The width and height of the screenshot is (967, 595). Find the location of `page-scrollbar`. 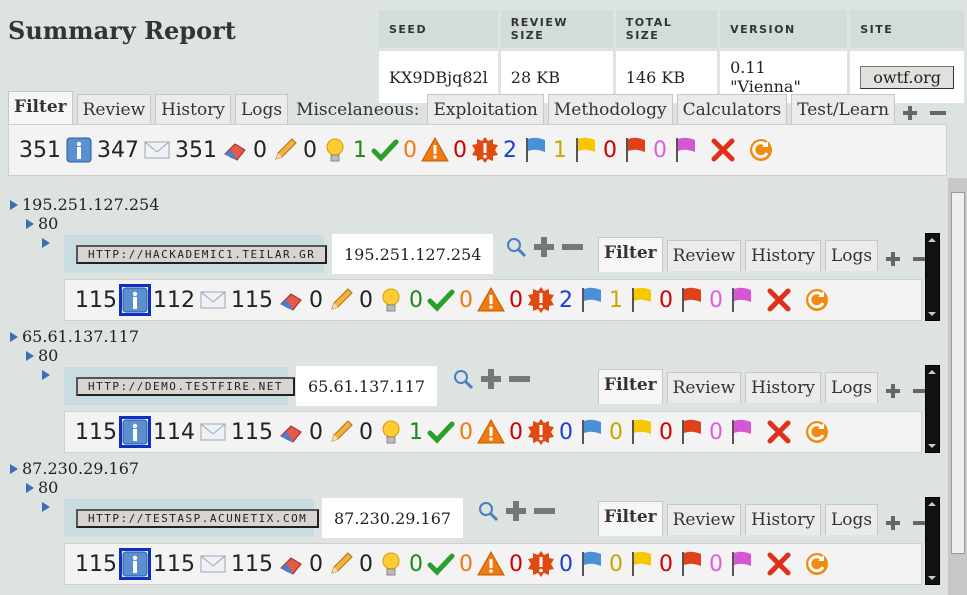

page-scrollbar is located at coordinates (957, 386).